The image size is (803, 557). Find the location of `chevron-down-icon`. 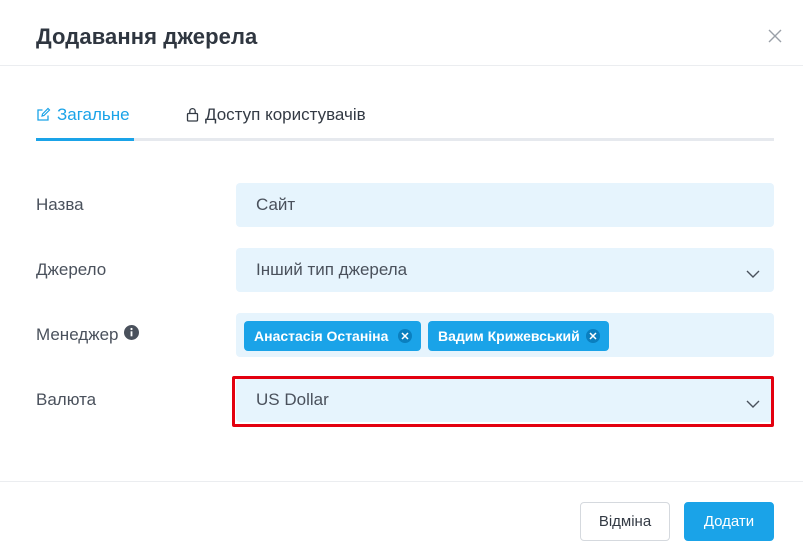

chevron-down-icon is located at coordinates (753, 274).